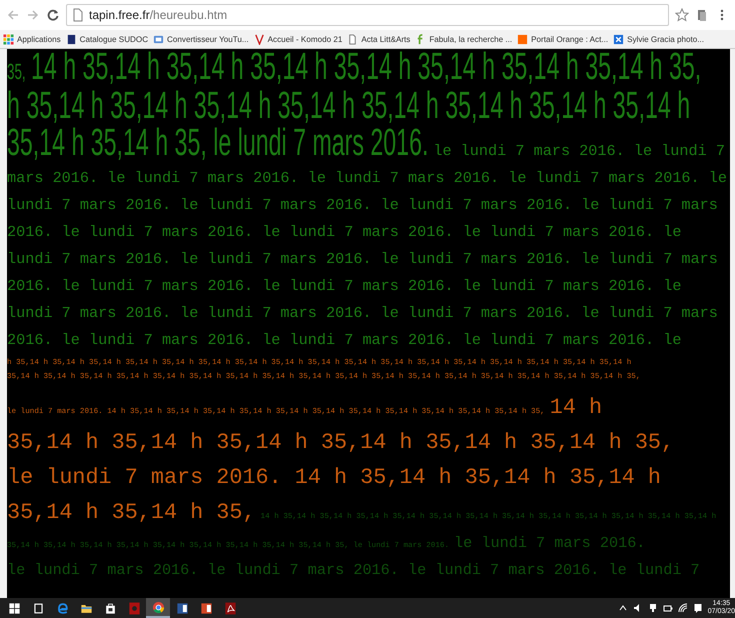 This screenshot has height=618, width=735. Describe the element at coordinates (158, 39) in the screenshot. I see `converter-icon` at that location.